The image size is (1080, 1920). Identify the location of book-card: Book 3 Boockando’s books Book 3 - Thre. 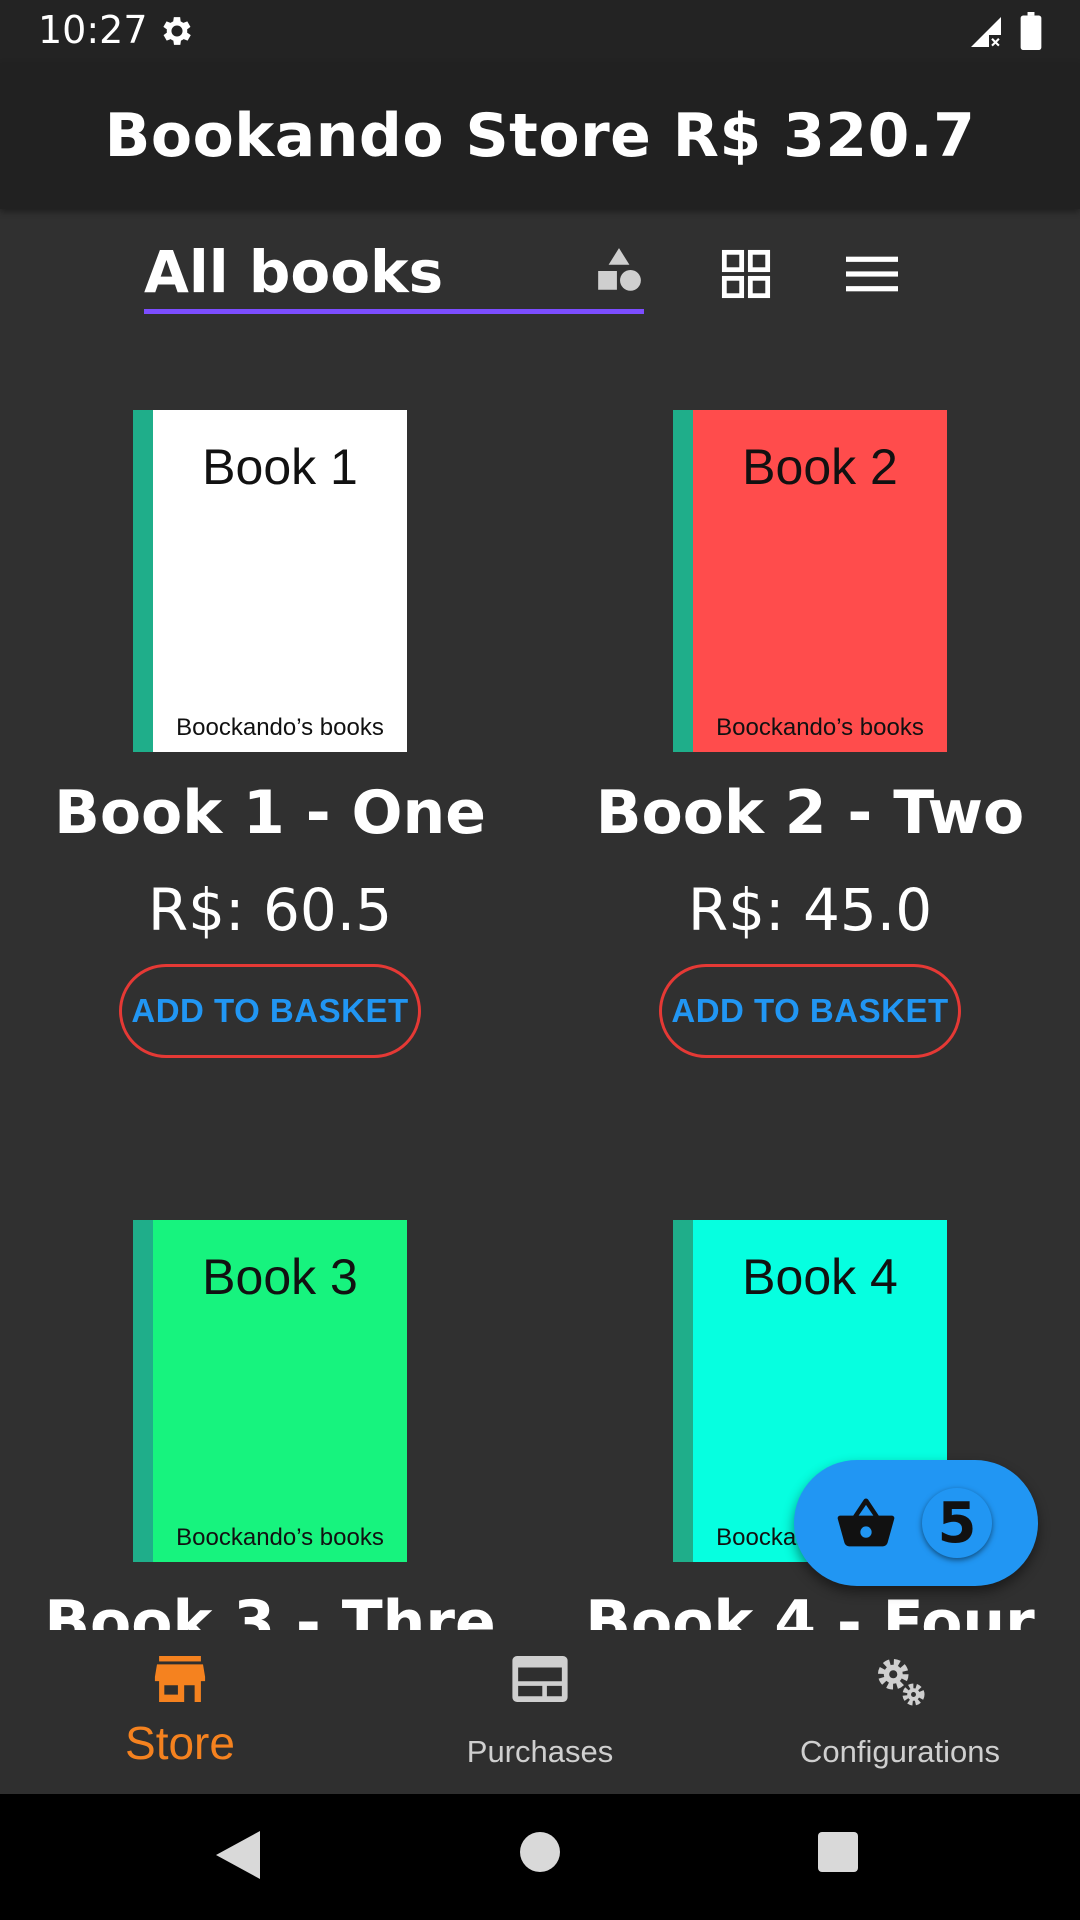
(270, 1385).